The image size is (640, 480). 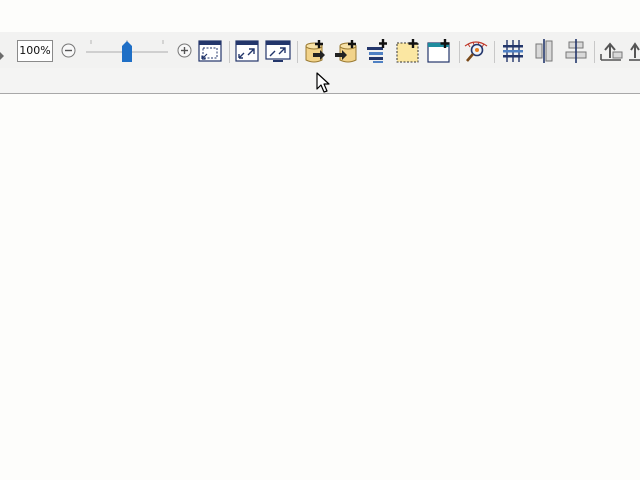 I want to click on zoom-slider-thumb, so click(x=127, y=51).